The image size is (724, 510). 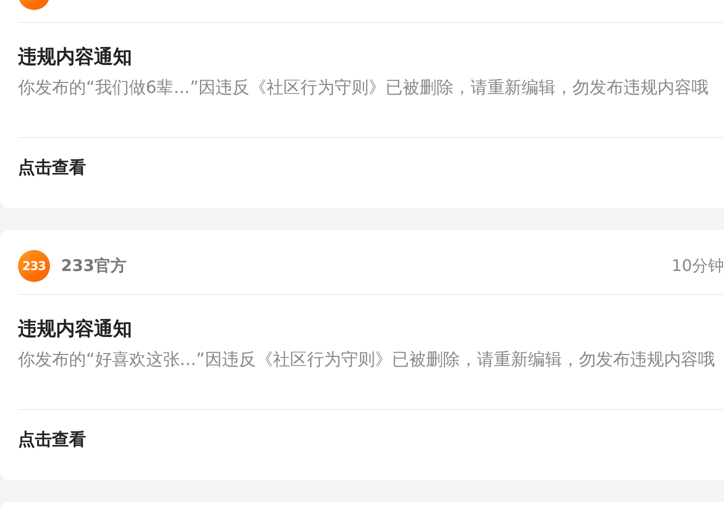 What do you see at coordinates (364, 88) in the screenshot?
I see `notification-message: 你发布的“我们做6辈...”因违反《社区行为守则》已被删除，请重新编辑，勿发布违规内容哦` at bounding box center [364, 88].